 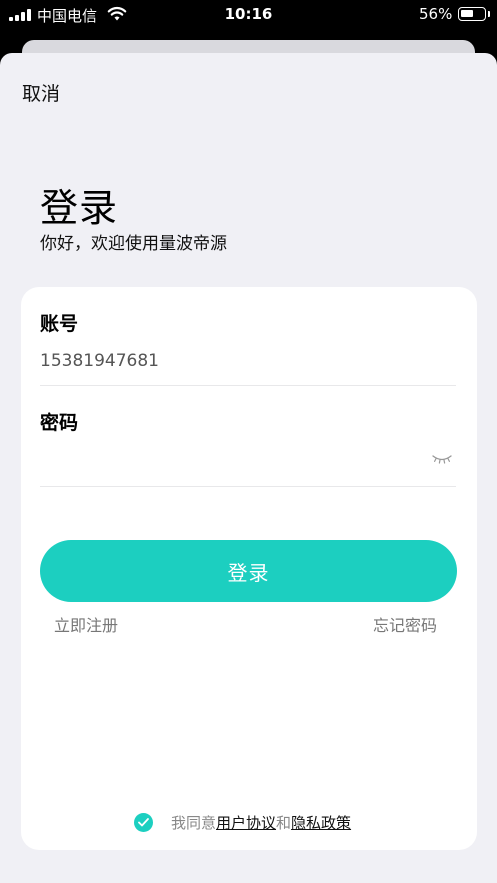 What do you see at coordinates (284, 822) in the screenshot?
I see `agreement-and: 和` at bounding box center [284, 822].